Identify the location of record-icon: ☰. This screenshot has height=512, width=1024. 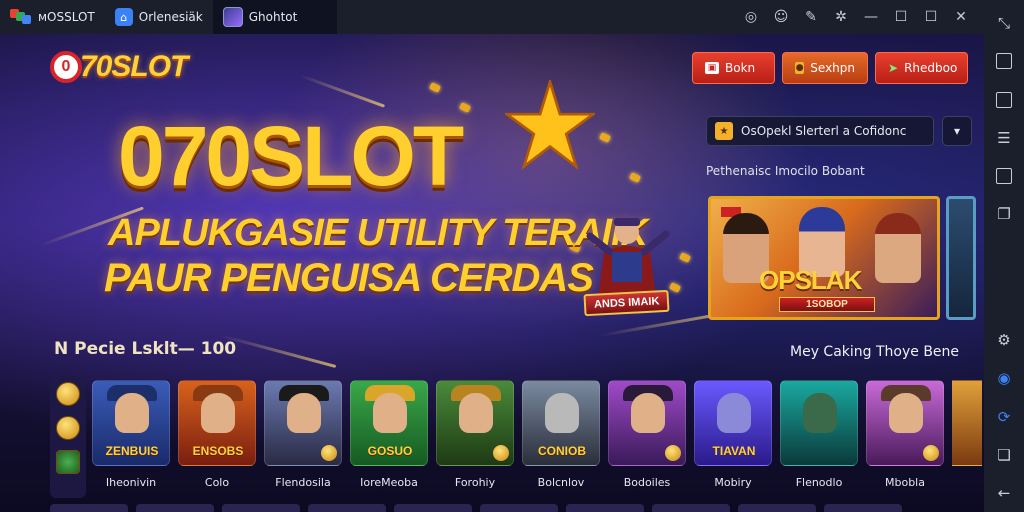
(1004, 138).